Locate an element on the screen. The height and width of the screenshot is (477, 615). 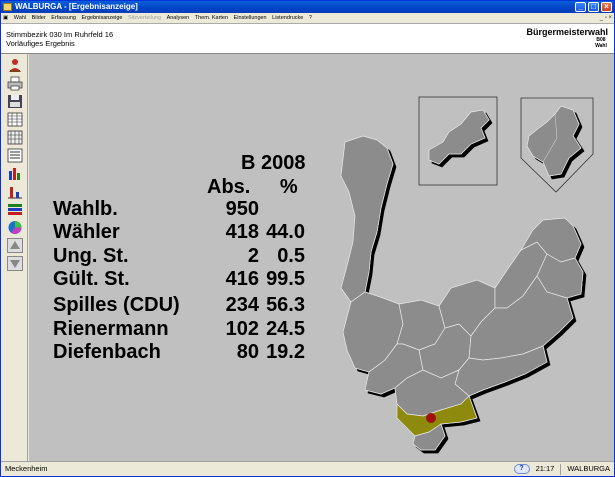
menu-item-them-karten: Them. Karten is located at coordinates (211, 18).